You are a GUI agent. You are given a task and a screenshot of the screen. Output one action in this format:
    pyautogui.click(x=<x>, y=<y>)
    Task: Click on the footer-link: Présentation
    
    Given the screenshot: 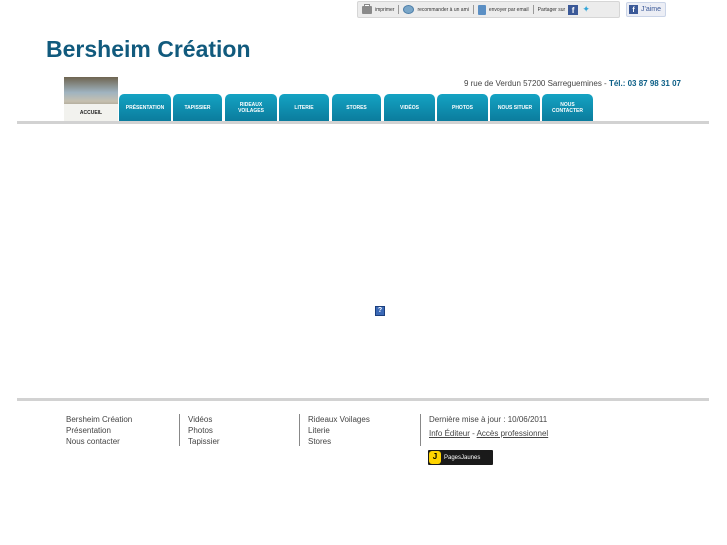 What is the action you would take?
    pyautogui.click(x=99, y=430)
    